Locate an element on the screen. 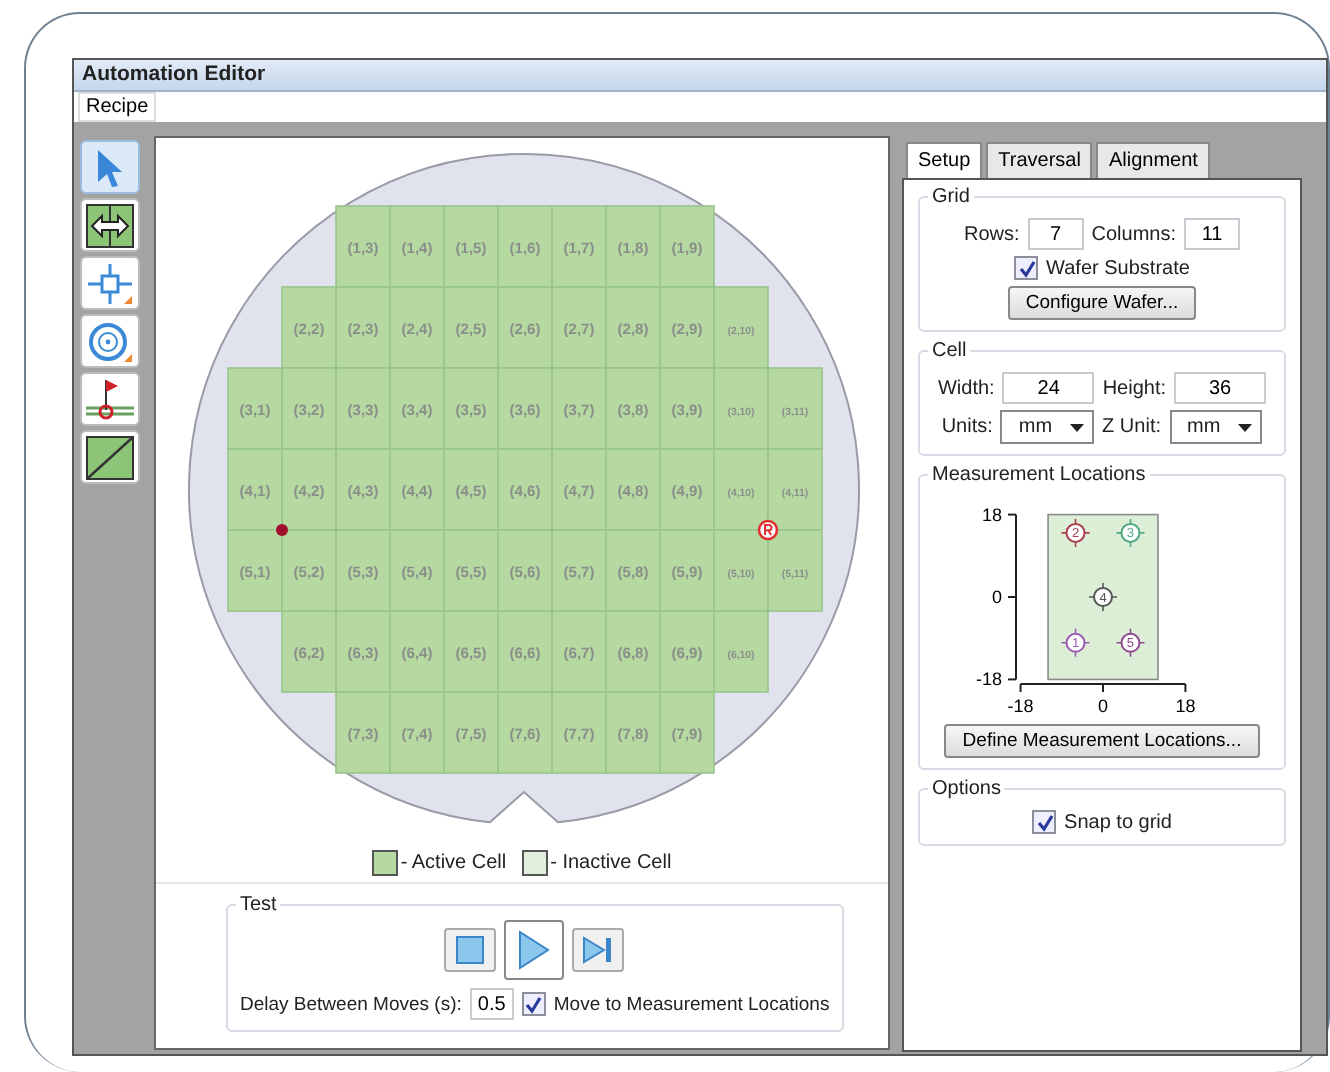 This screenshot has height=1072, width=1330. pointer-icon is located at coordinates (110, 167).